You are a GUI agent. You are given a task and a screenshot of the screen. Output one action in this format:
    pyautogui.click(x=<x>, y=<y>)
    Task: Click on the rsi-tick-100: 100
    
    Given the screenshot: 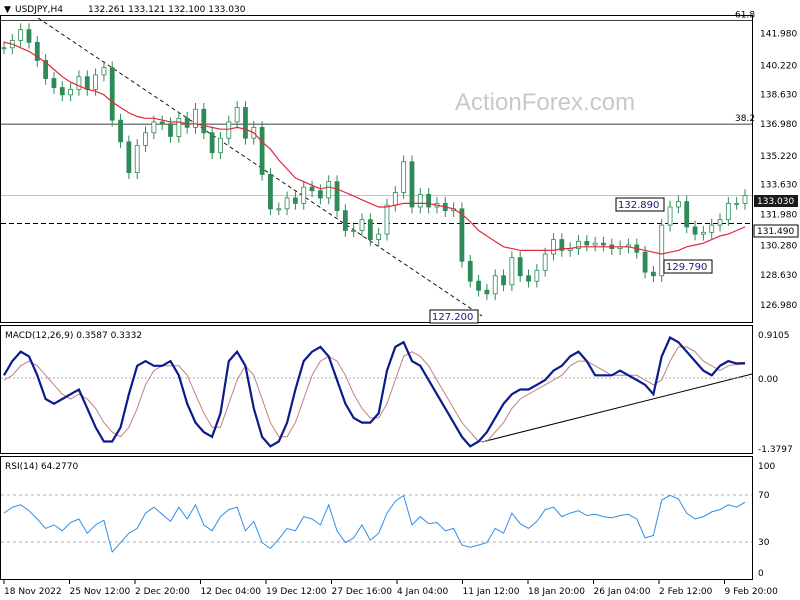 What is the action you would take?
    pyautogui.click(x=766, y=467)
    